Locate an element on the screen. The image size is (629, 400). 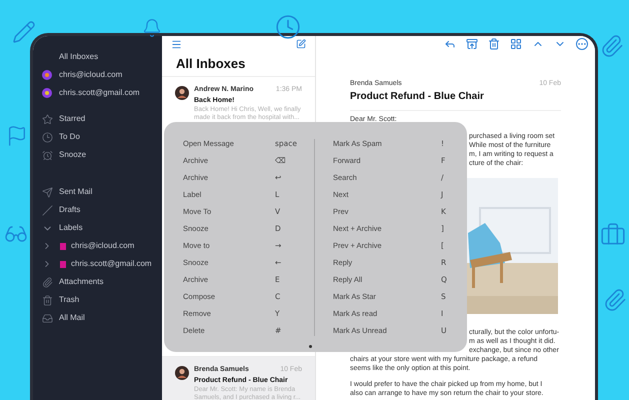
bell-icon is located at coordinates (152, 28).